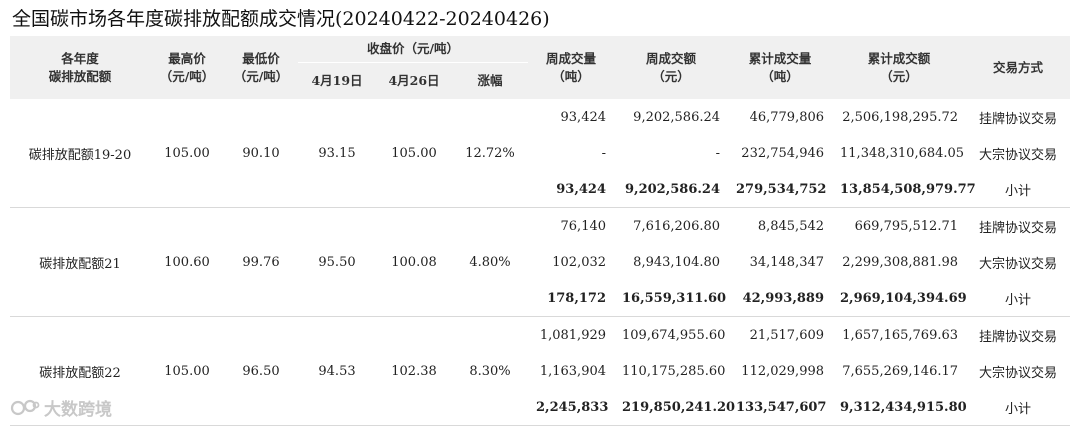 The image size is (1080, 430). Describe the element at coordinates (780, 407) in the screenshot. I see `cell-cum-vol: 133,547,607` at that location.